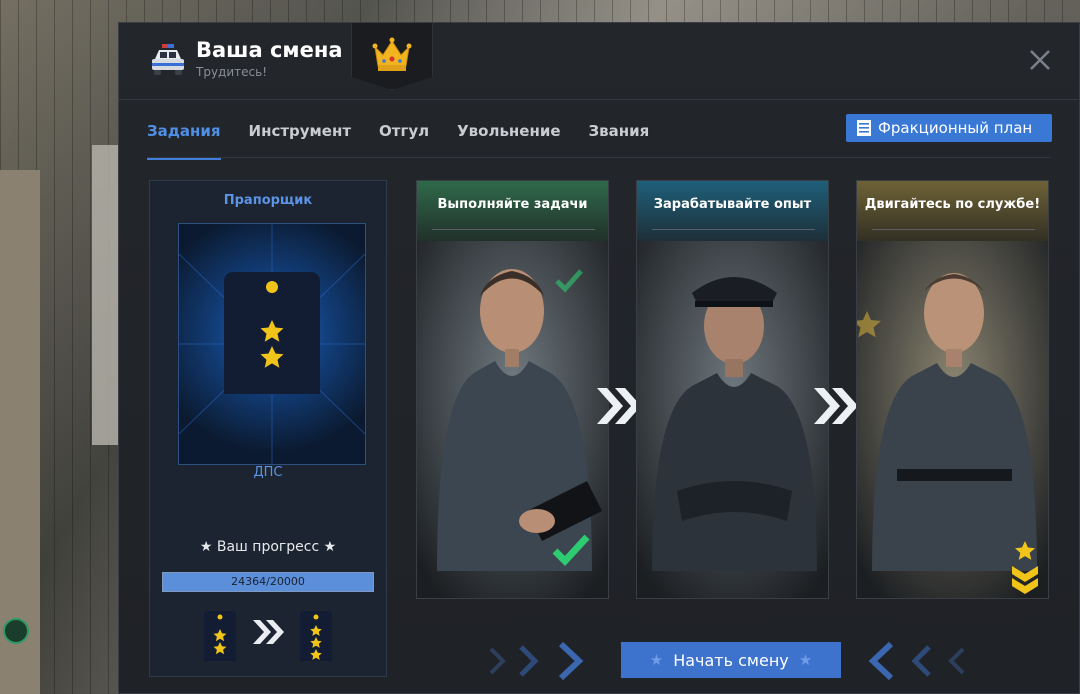  I want to click on tab-ranks: Звания, so click(619, 138).